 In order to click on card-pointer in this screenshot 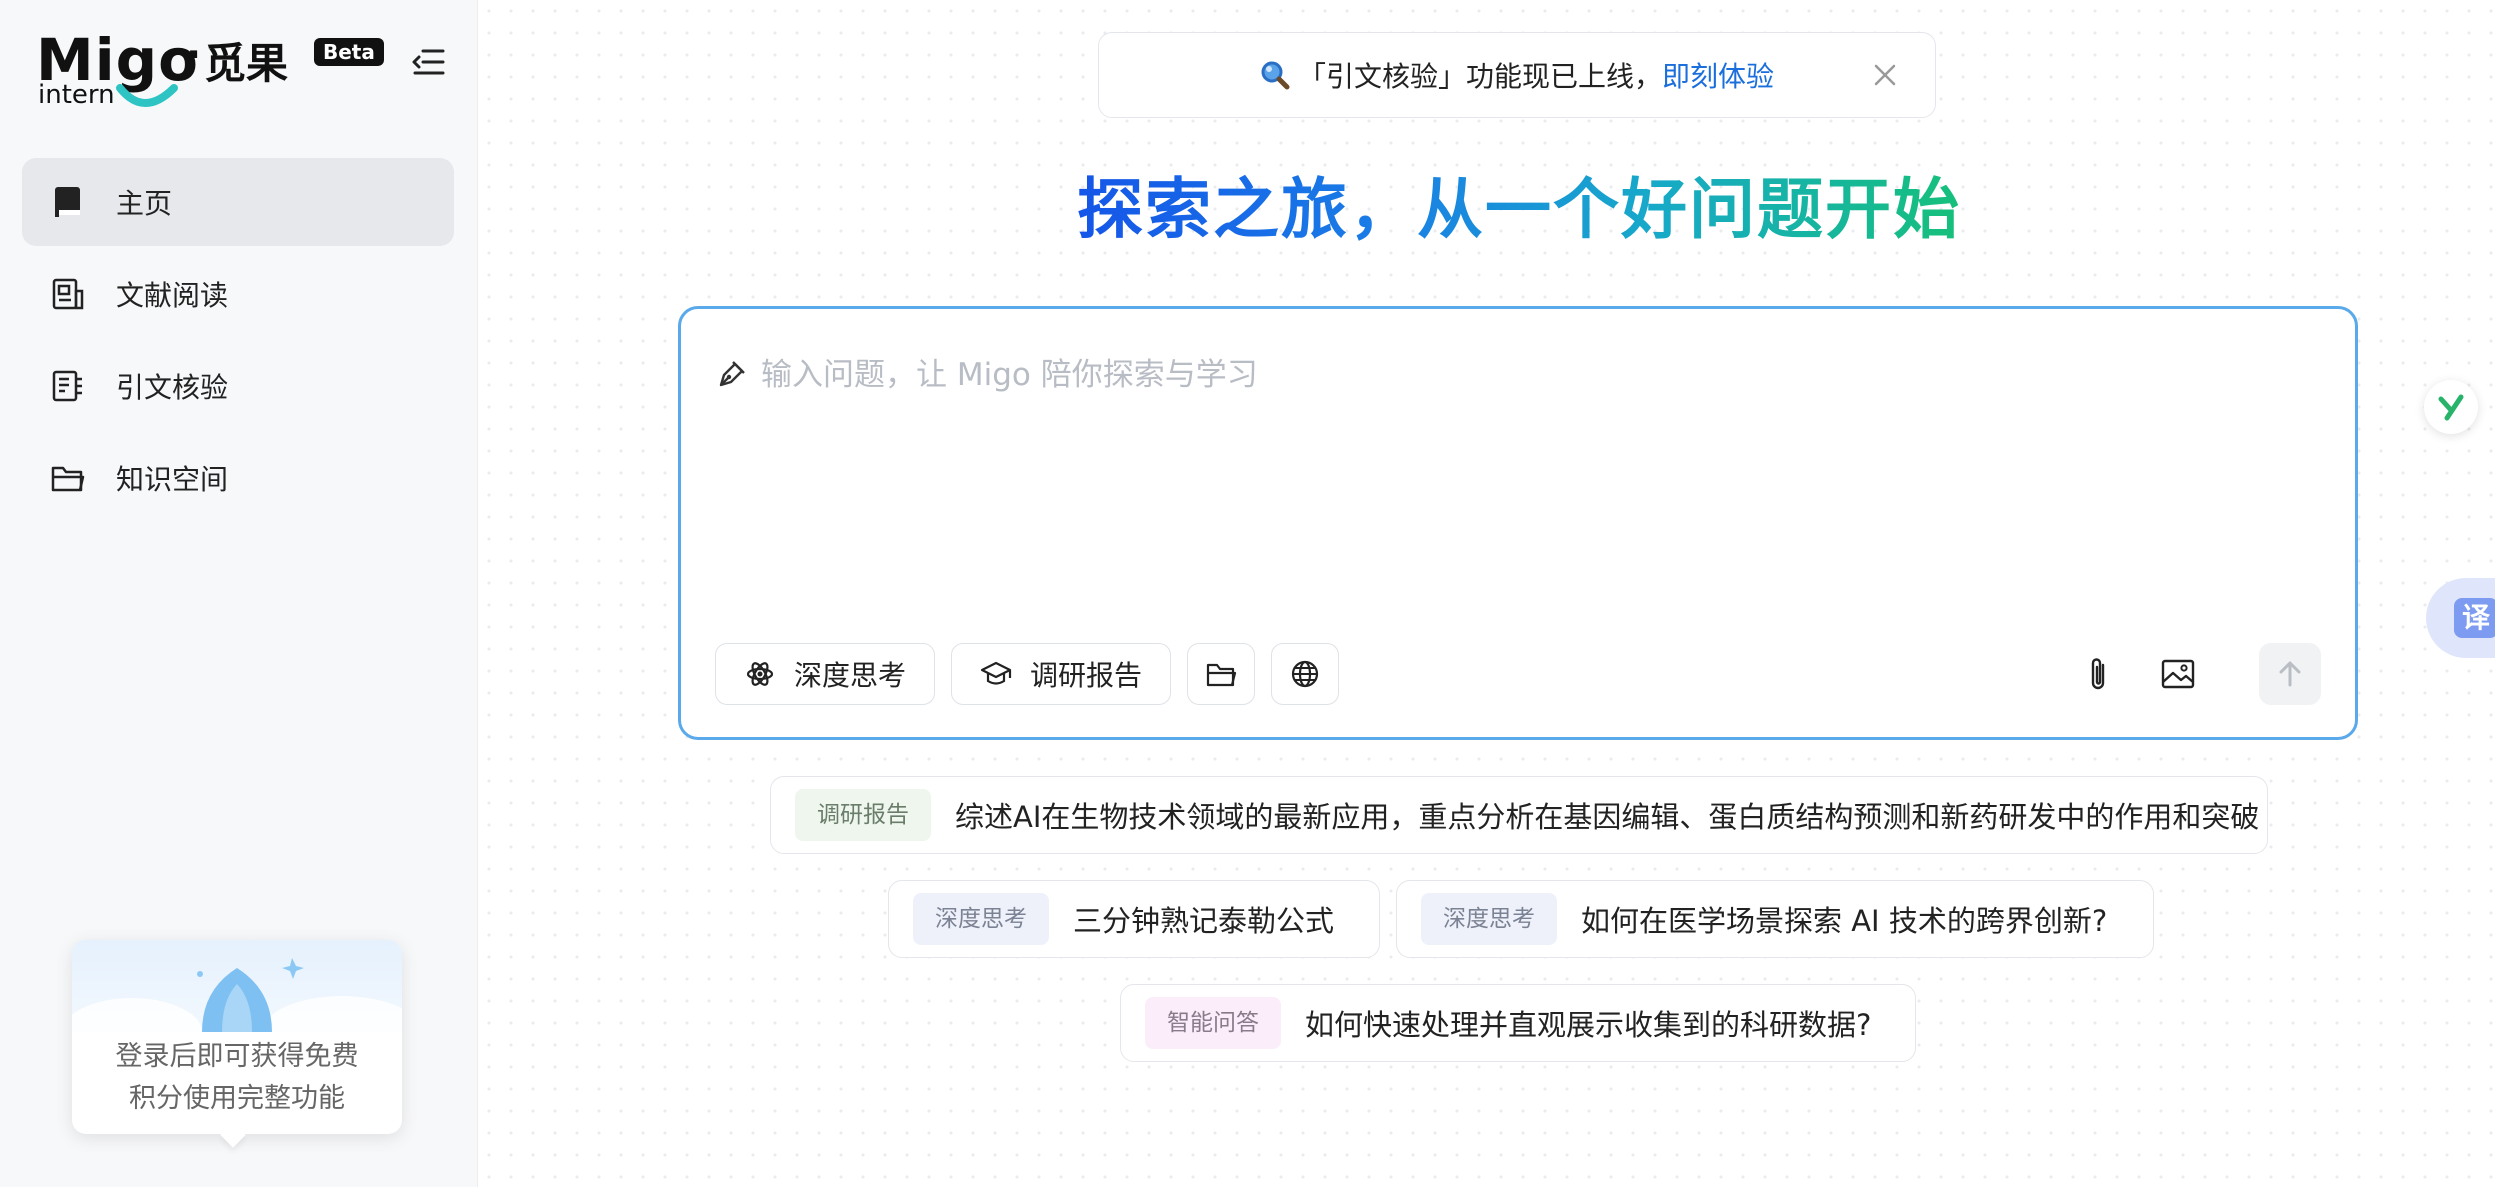, I will do `click(233, 1135)`.